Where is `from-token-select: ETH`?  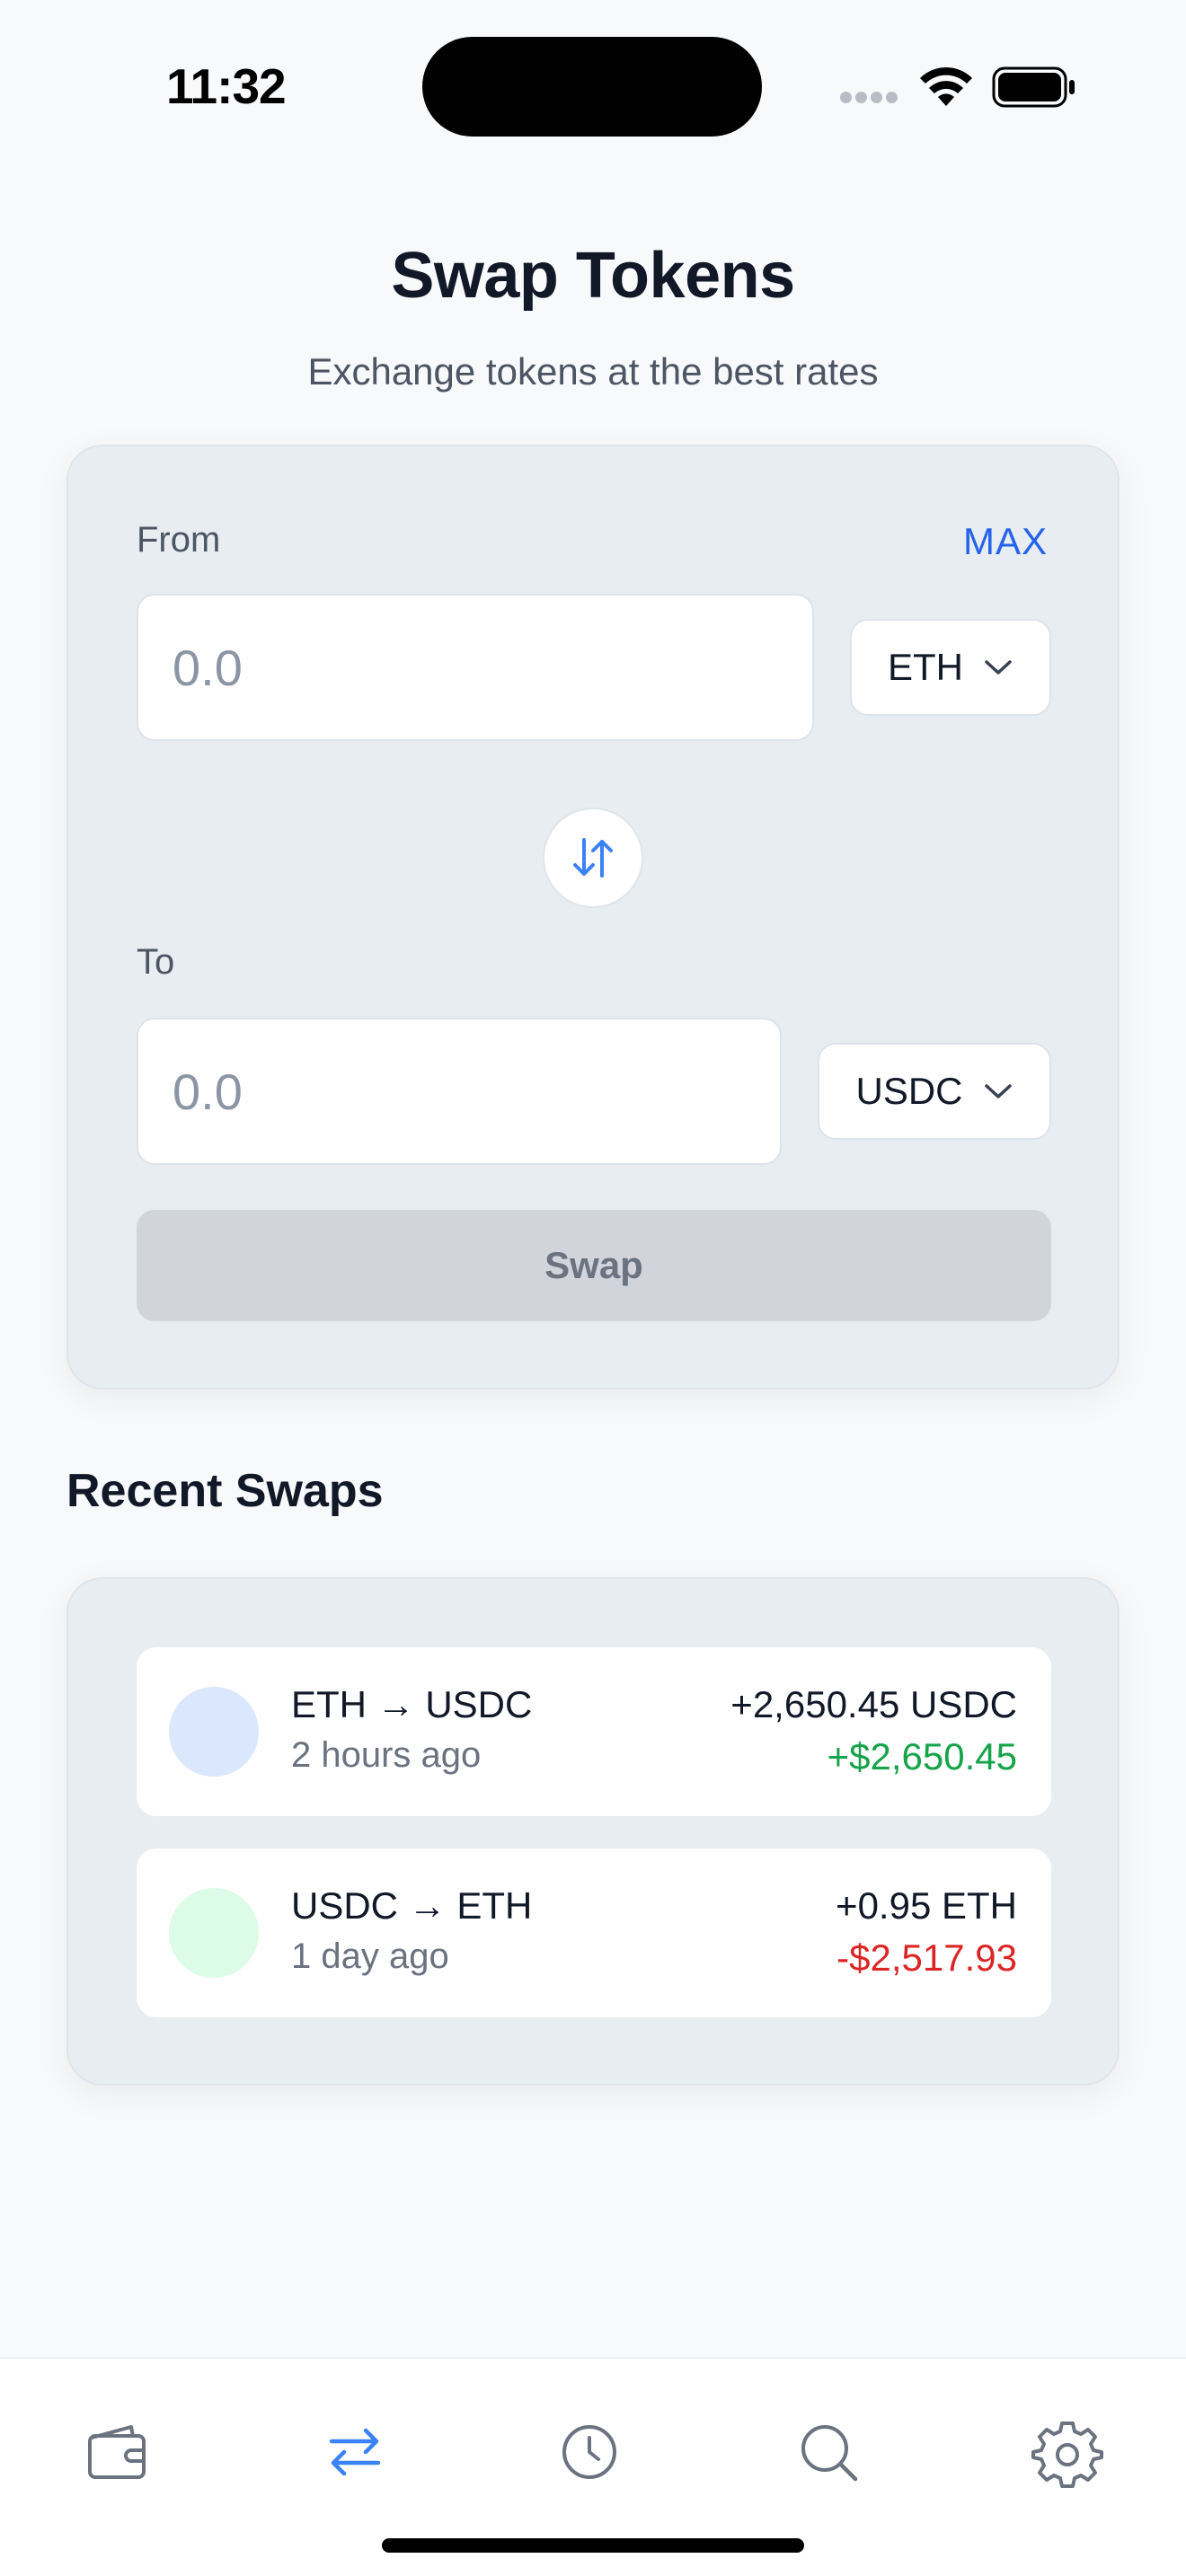 from-token-select: ETH is located at coordinates (950, 667).